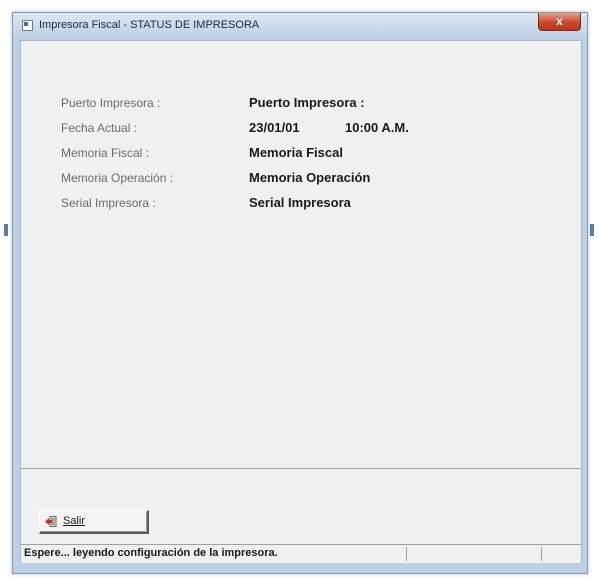 This screenshot has height=579, width=598. Describe the element at coordinates (99, 128) in the screenshot. I see `label-fecha-actual: Fecha Actual :` at that location.